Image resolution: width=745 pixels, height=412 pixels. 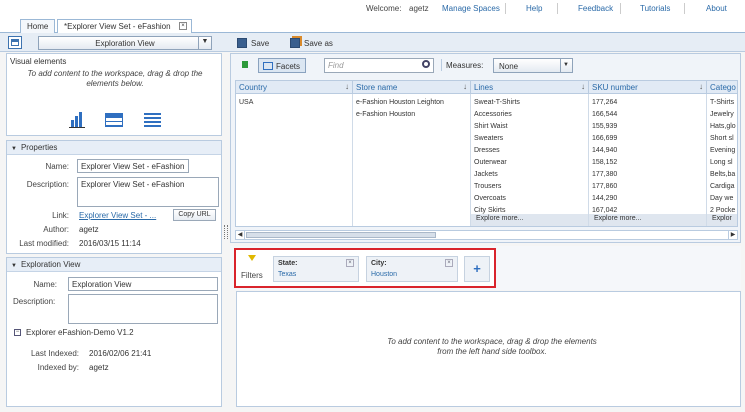 I want to click on save-as-button: Save as, so click(x=311, y=42).